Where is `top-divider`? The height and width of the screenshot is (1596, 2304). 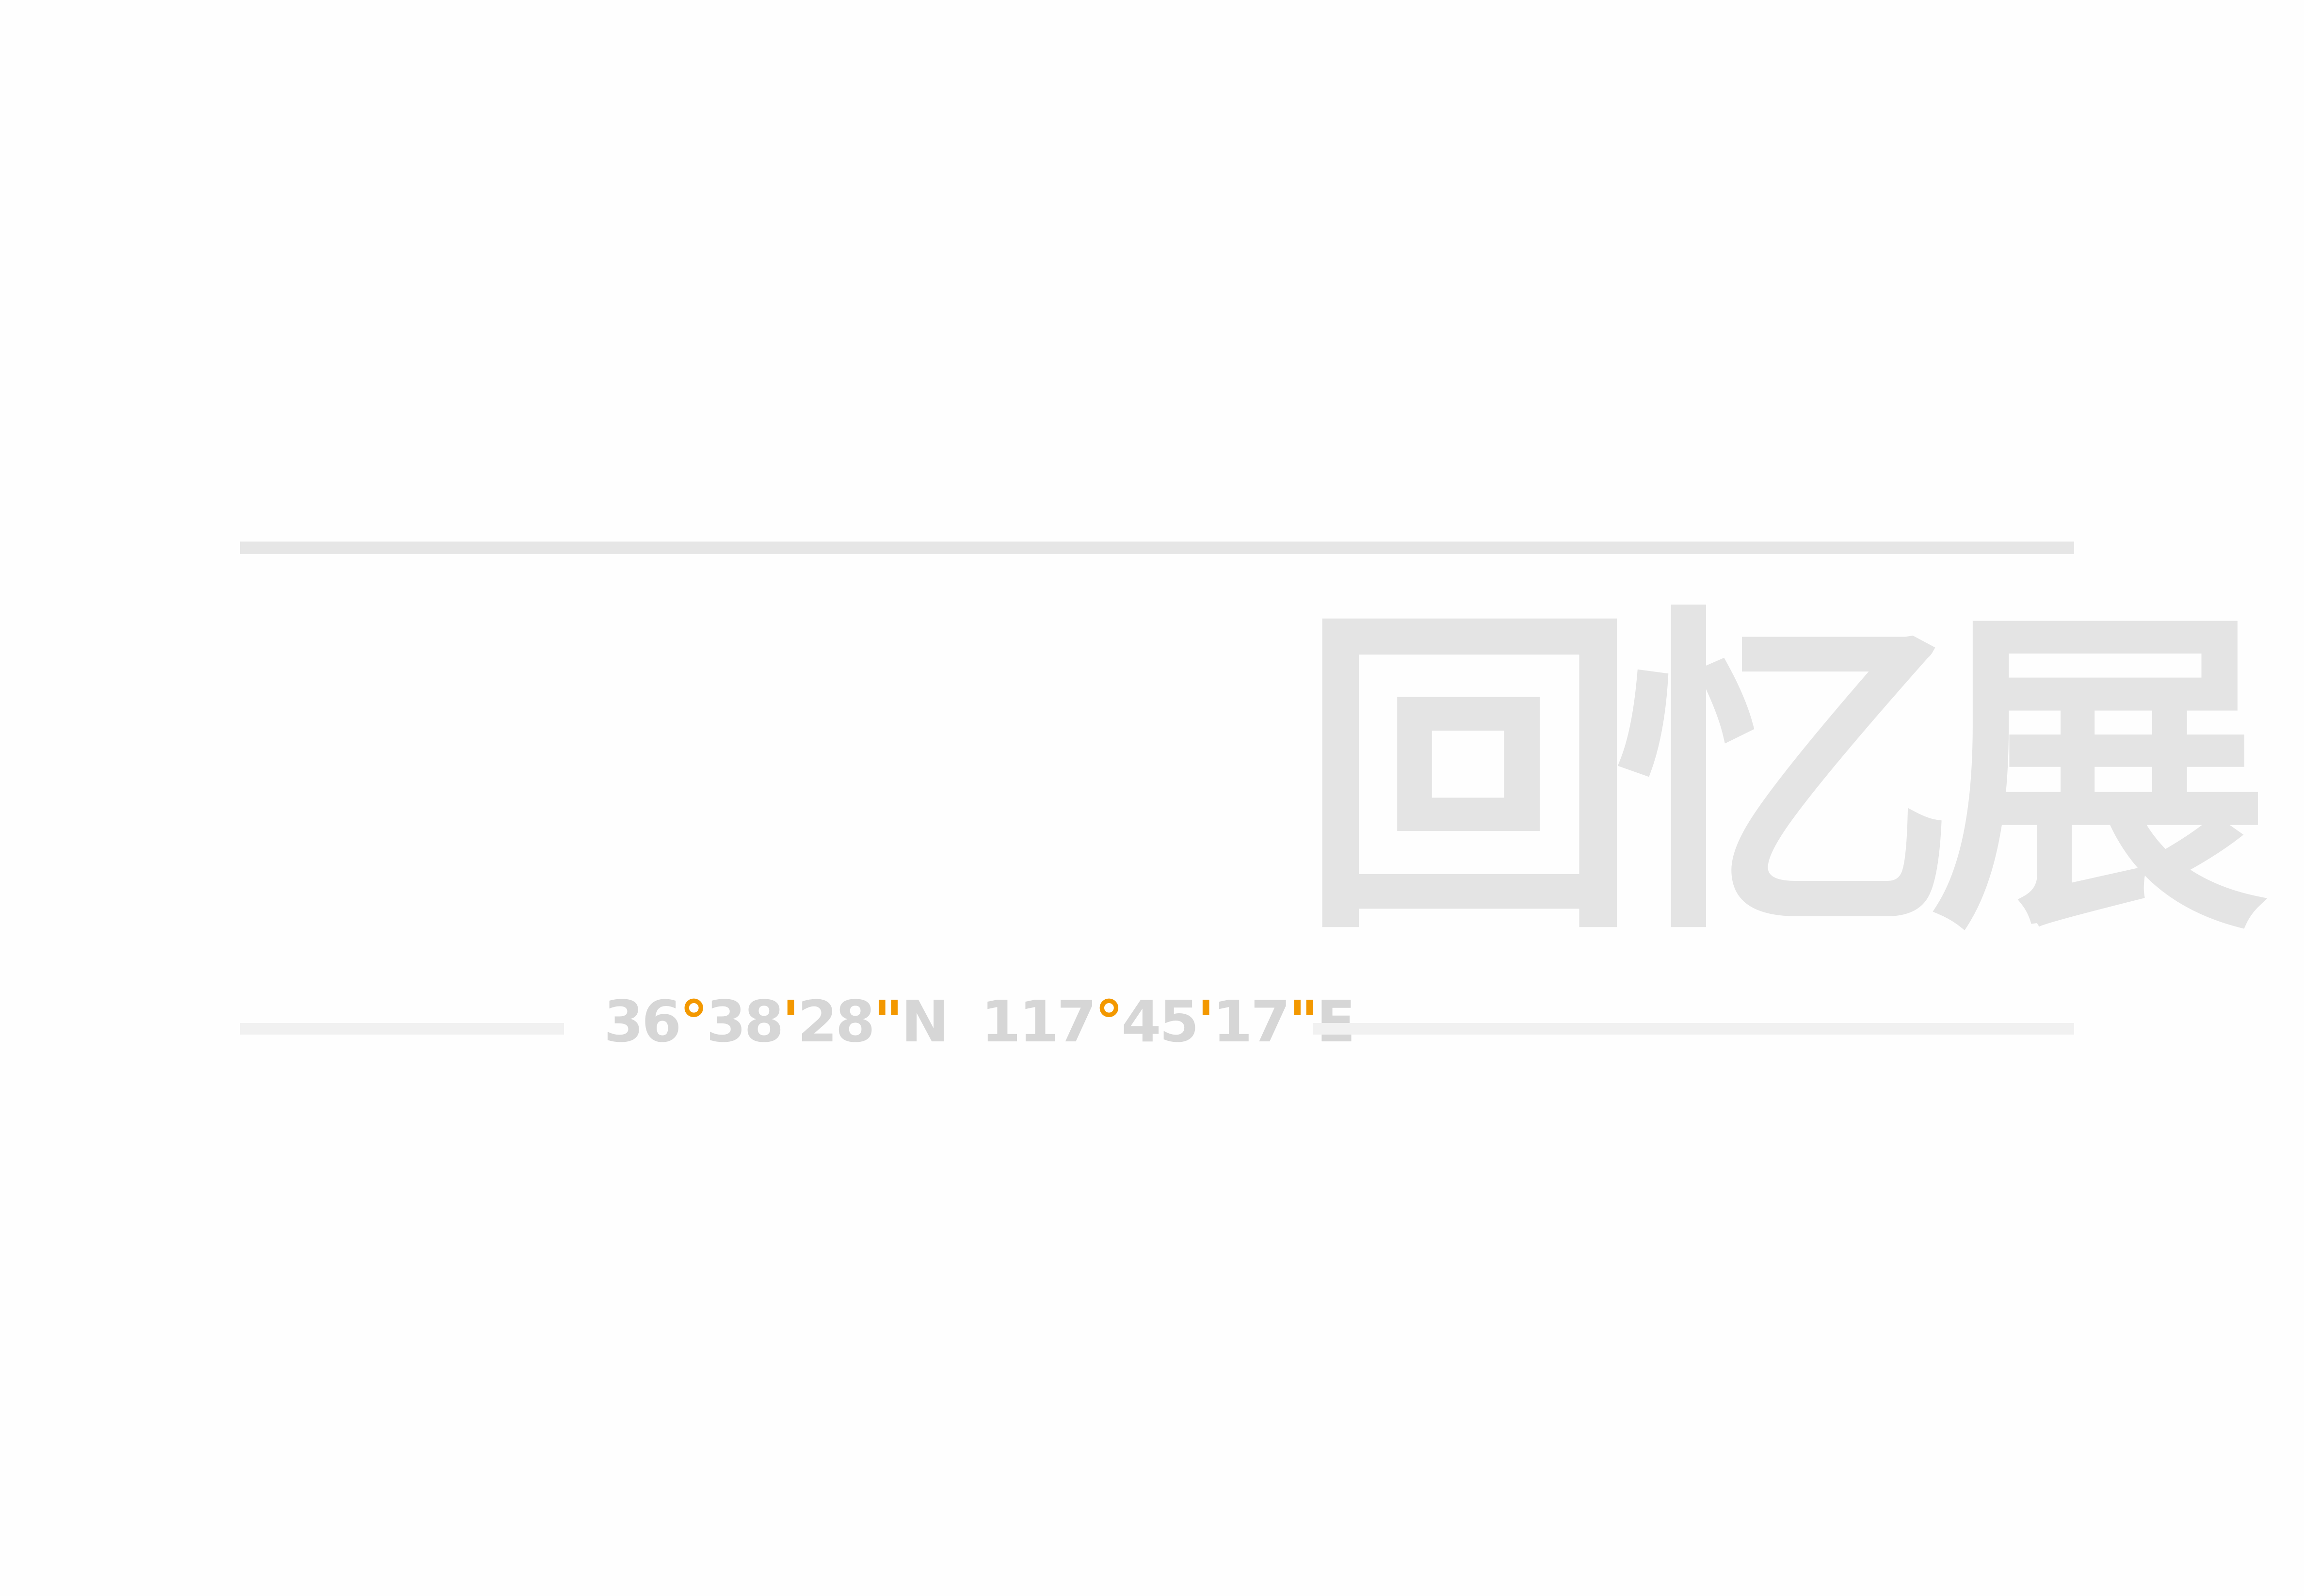
top-divider is located at coordinates (1157, 548).